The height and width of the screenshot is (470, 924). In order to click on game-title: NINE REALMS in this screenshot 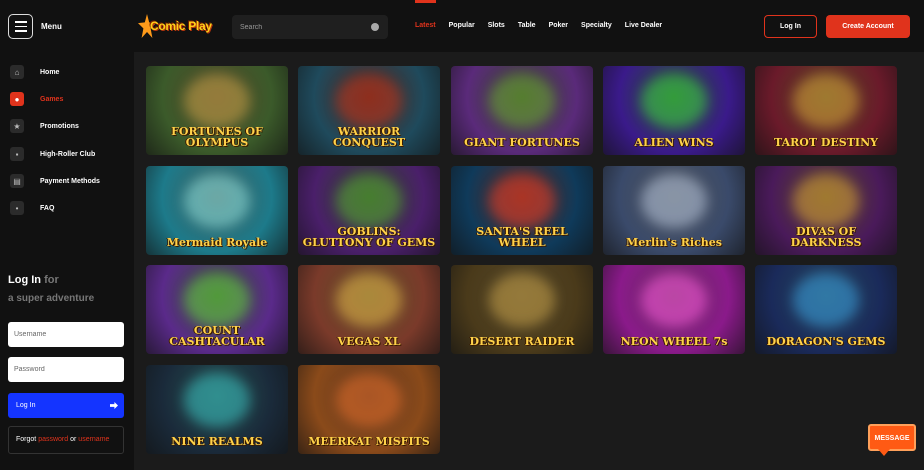, I will do `click(217, 442)`.